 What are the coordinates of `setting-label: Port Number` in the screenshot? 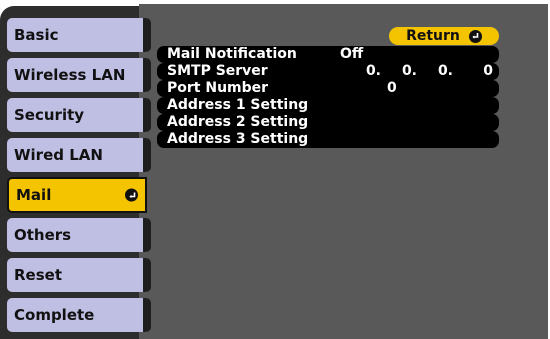 It's located at (218, 88).